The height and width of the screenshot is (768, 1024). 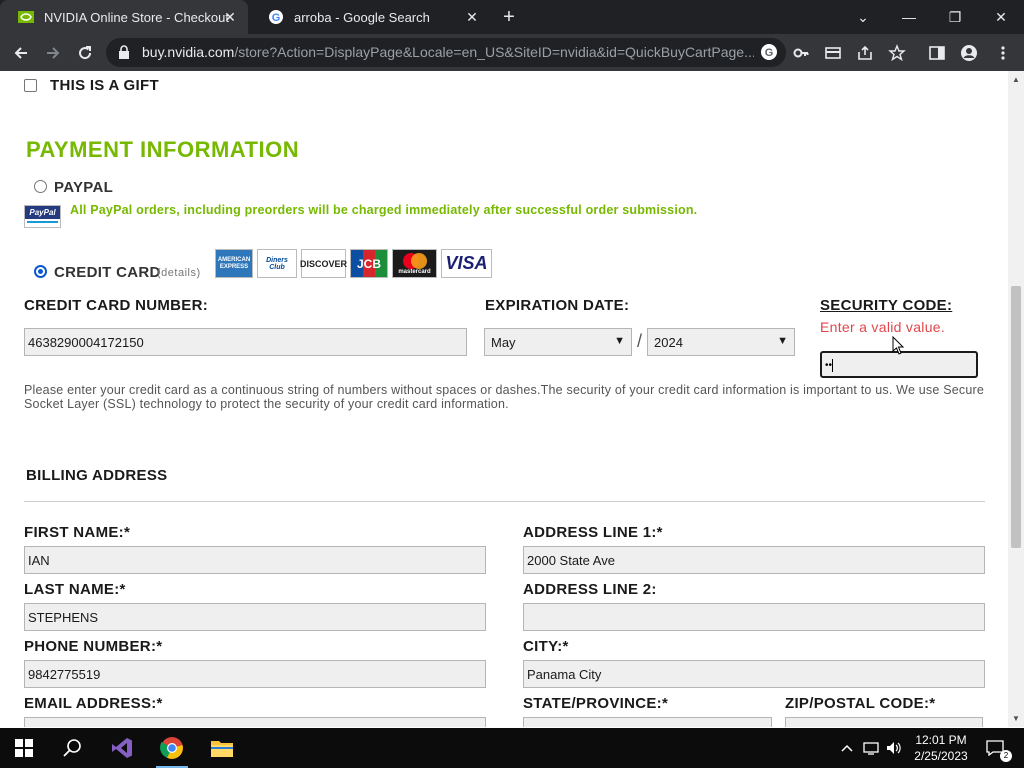 What do you see at coordinates (97, 475) in the screenshot?
I see `billing-heading: BILLING ADDRESS` at bounding box center [97, 475].